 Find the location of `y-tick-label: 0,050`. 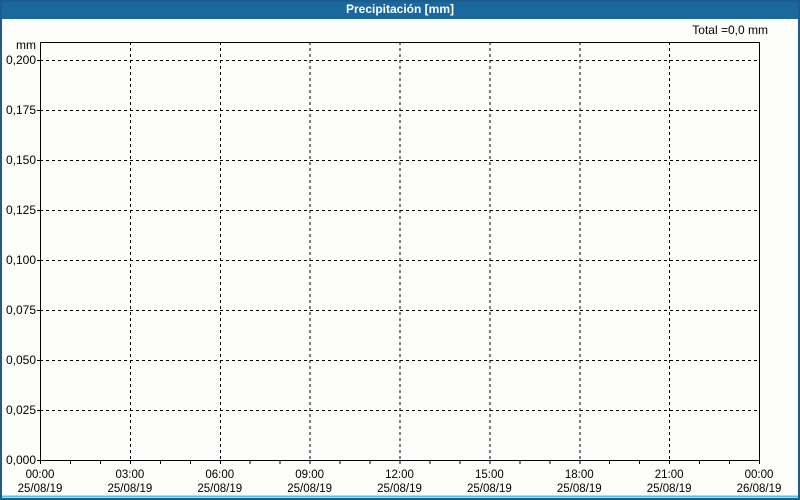

y-tick-label: 0,050 is located at coordinates (21, 360).